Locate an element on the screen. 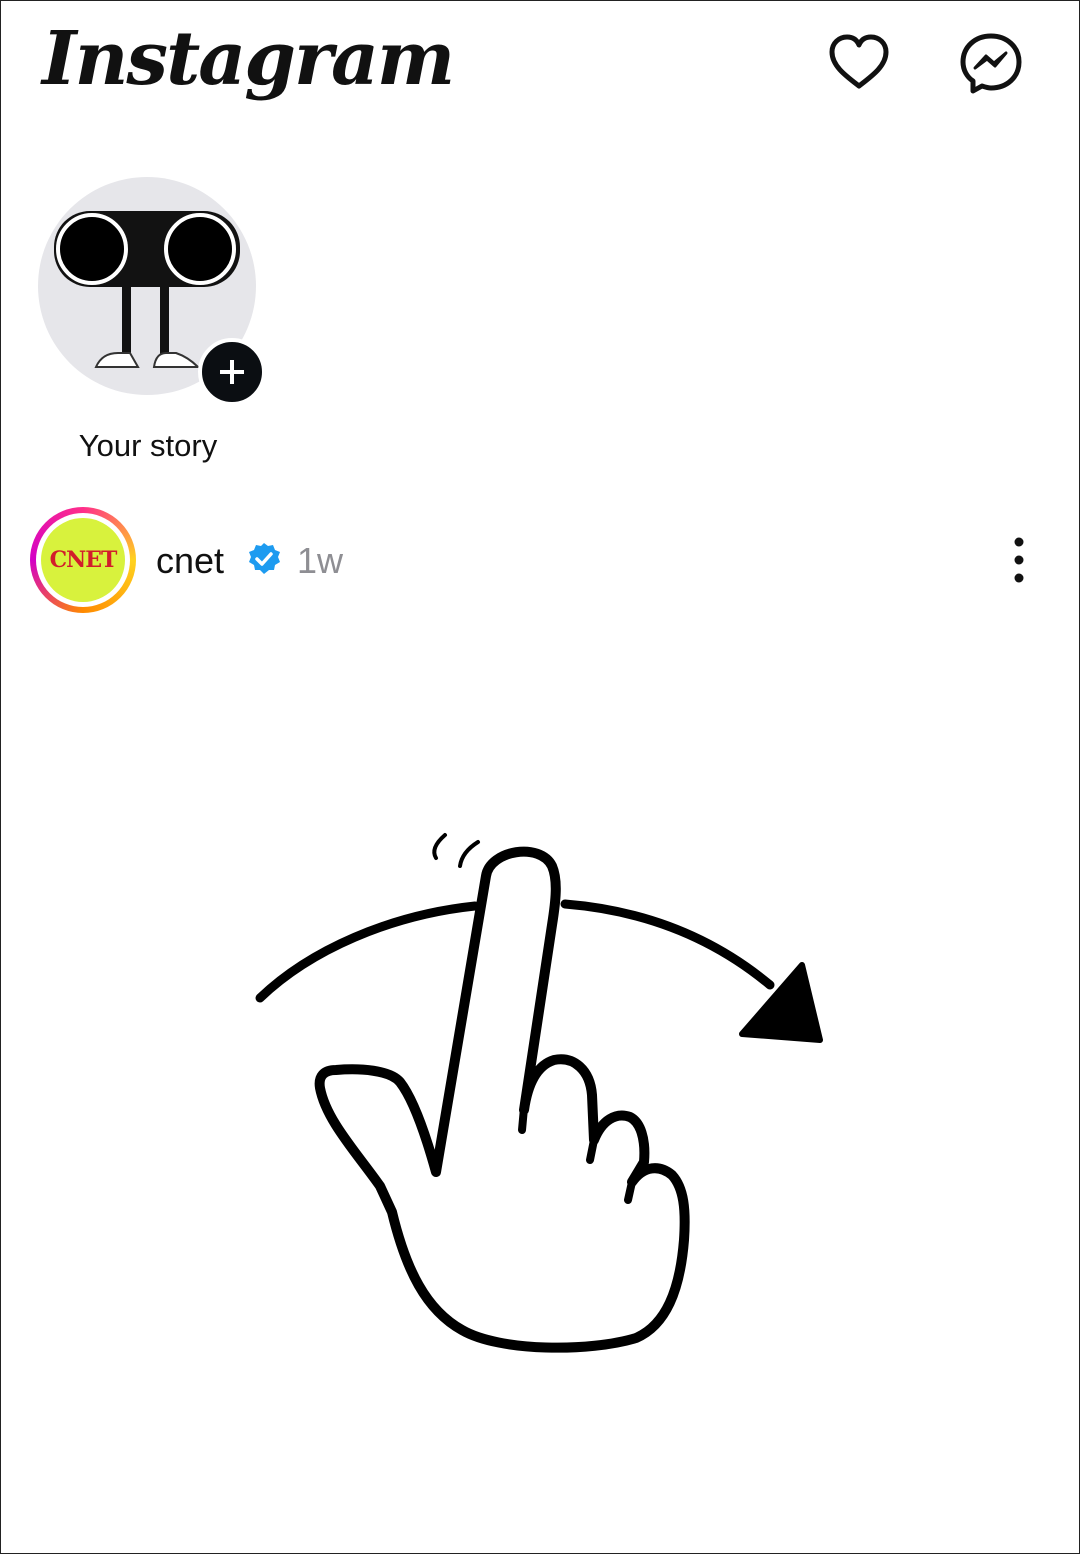 This screenshot has height=1554, width=1080. heart-icon is located at coordinates (859, 63).